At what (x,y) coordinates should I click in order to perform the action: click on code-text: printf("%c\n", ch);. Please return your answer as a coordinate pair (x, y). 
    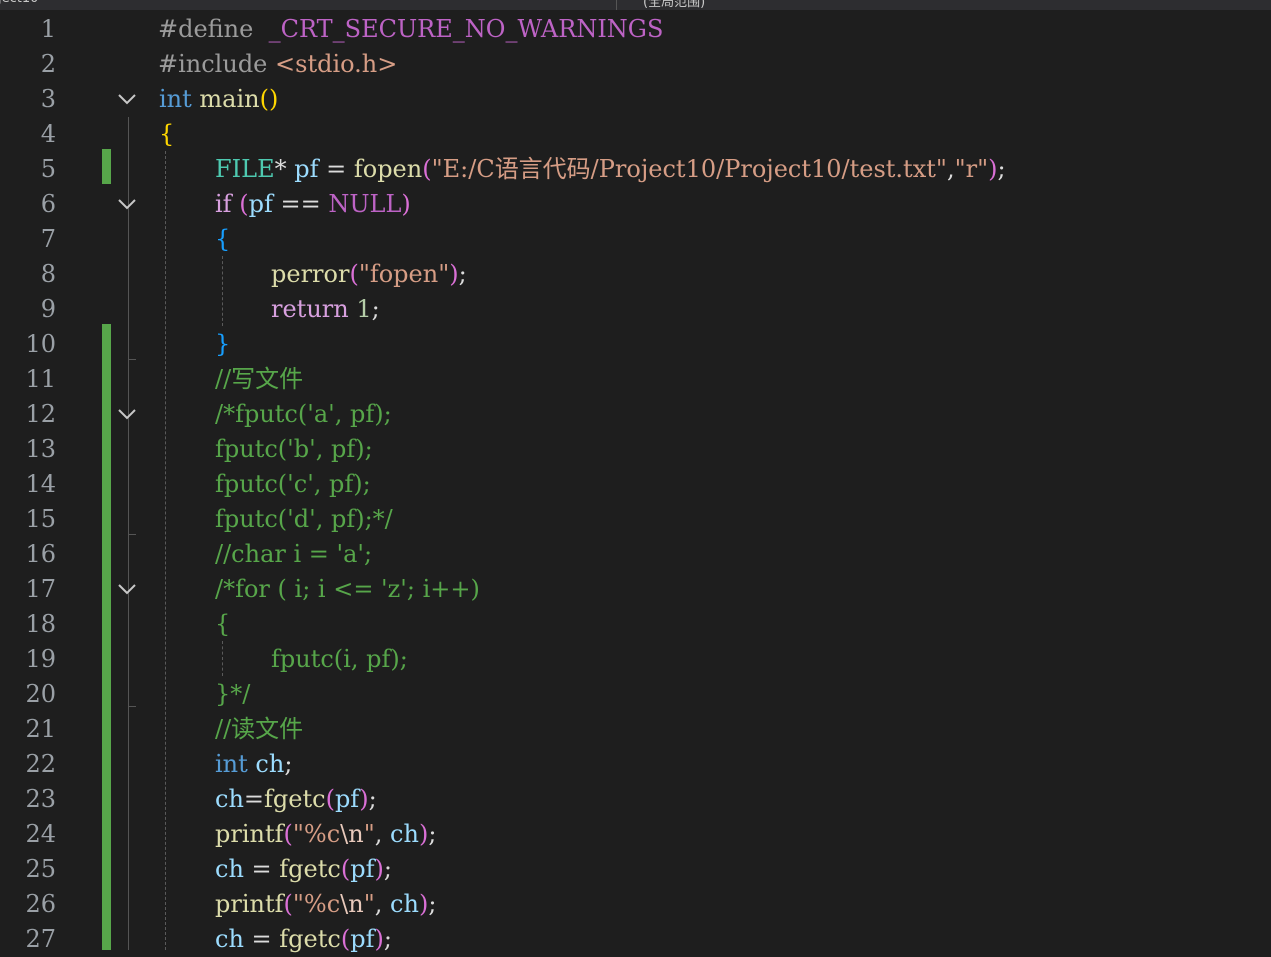
    Looking at the image, I should click on (325, 904).